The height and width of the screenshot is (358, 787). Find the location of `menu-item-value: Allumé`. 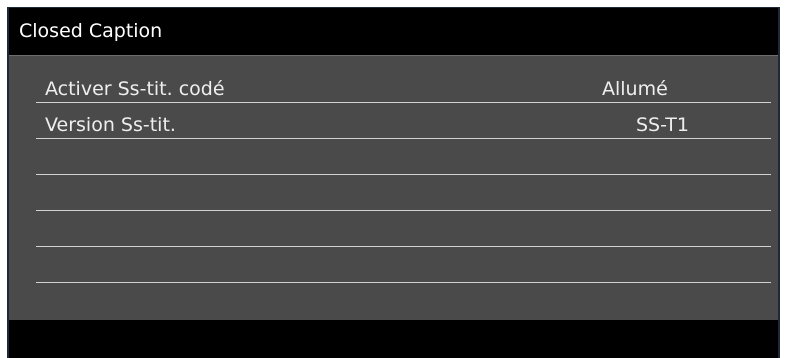

menu-item-value: Allumé is located at coordinates (635, 89).